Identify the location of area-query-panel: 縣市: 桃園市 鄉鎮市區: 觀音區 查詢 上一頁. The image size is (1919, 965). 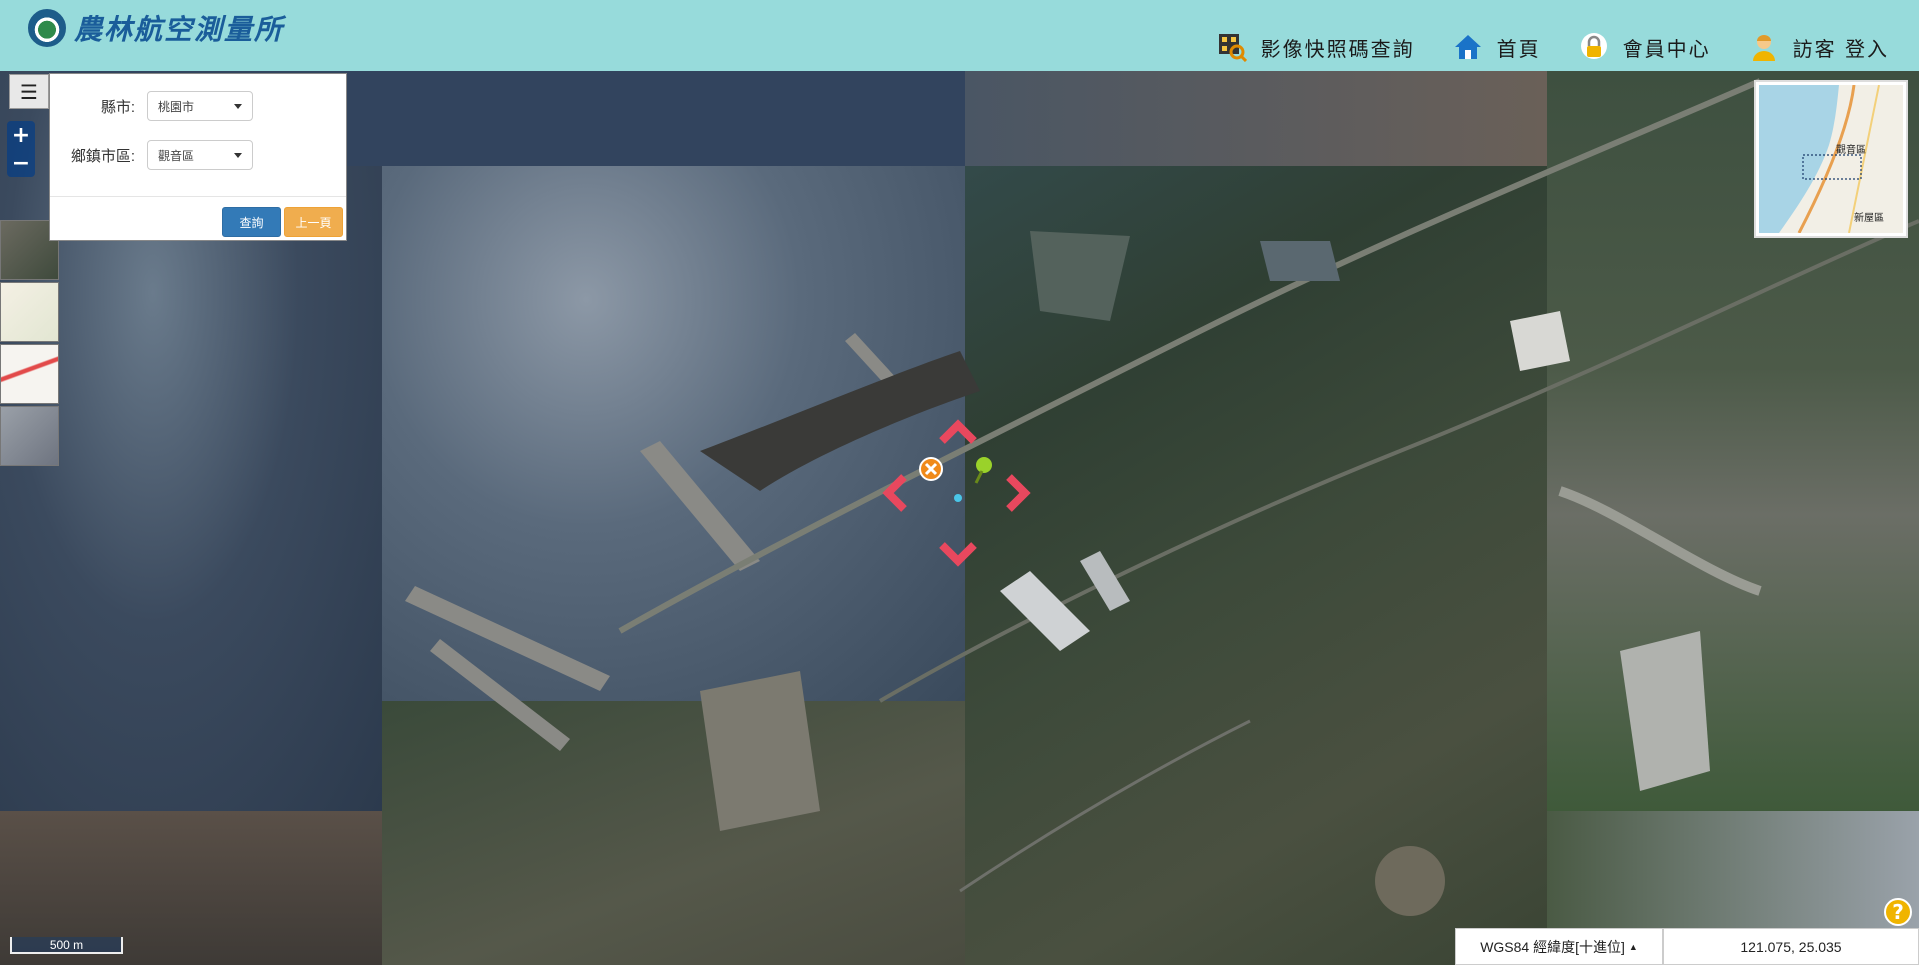
(198, 157).